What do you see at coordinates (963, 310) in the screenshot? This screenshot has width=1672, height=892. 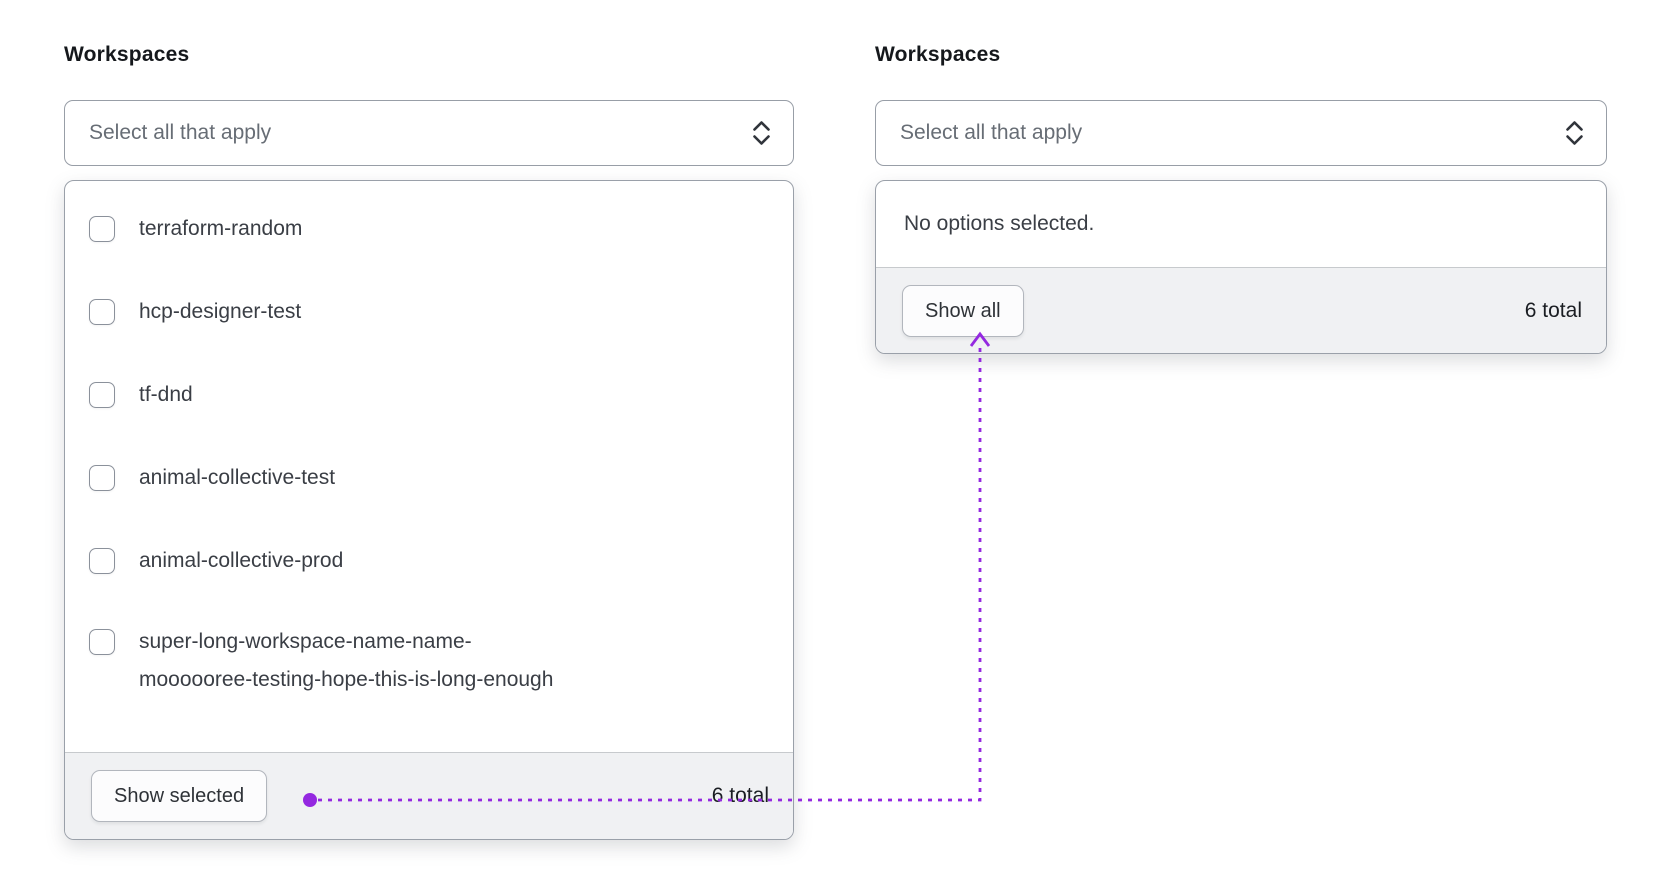 I see `show-all-button: Show all` at bounding box center [963, 310].